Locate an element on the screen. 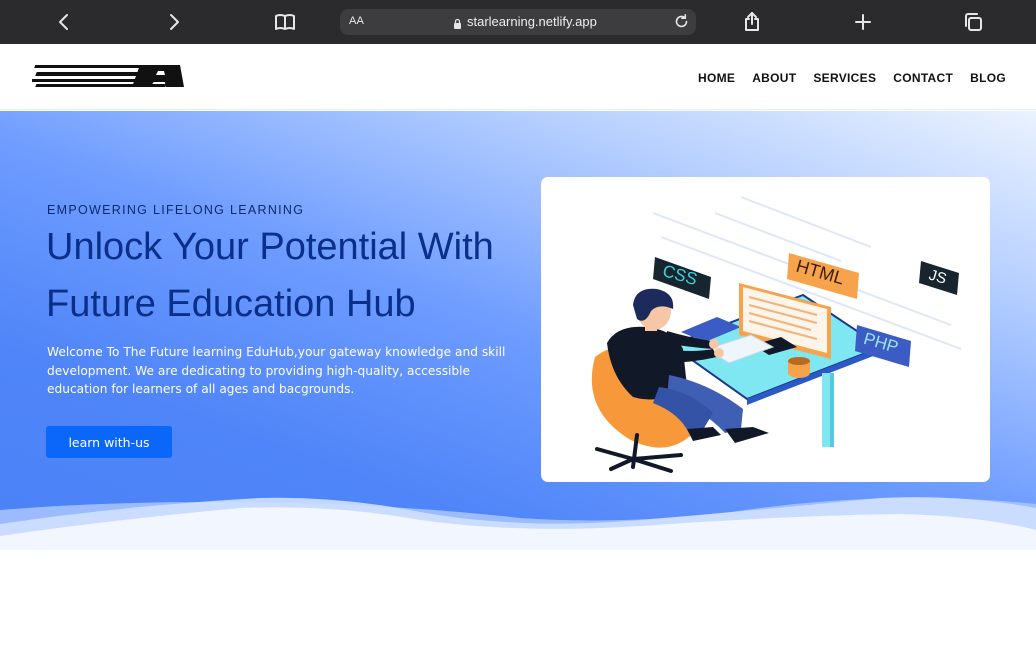 This screenshot has height=648, width=1036. svg-text: CSS is located at coordinates (680, 275).